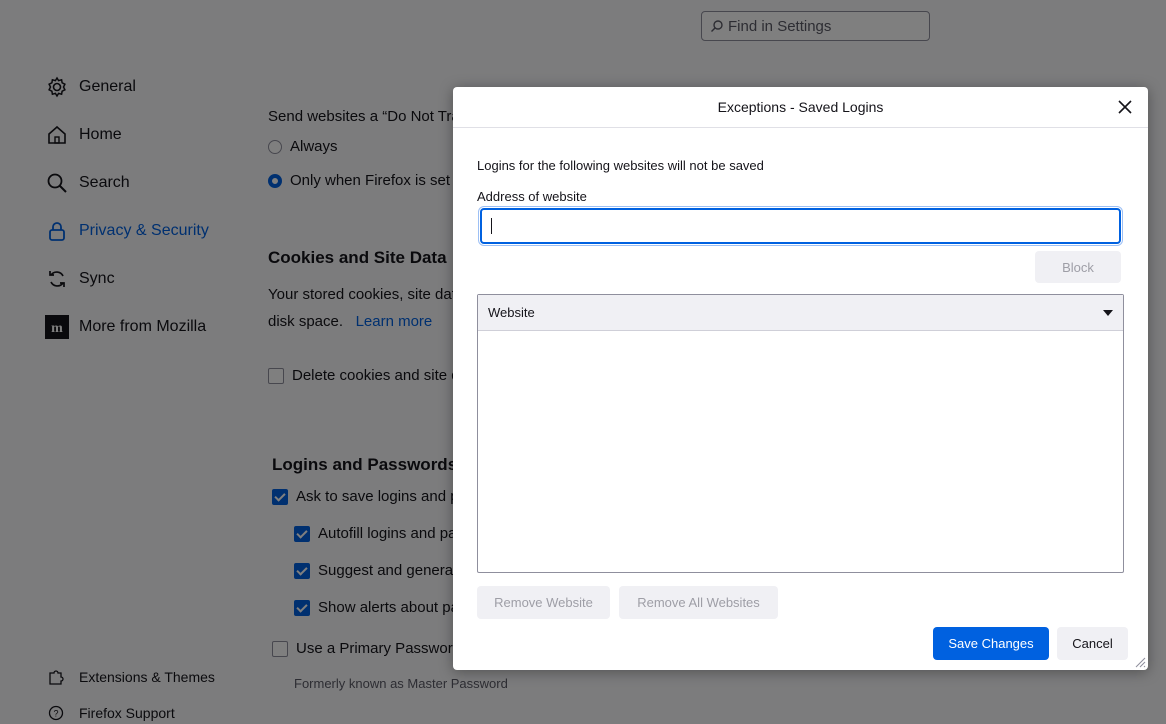 Image resolution: width=1166 pixels, height=724 pixels. Describe the element at coordinates (532, 196) in the screenshot. I see `address-label: Address of website` at that location.